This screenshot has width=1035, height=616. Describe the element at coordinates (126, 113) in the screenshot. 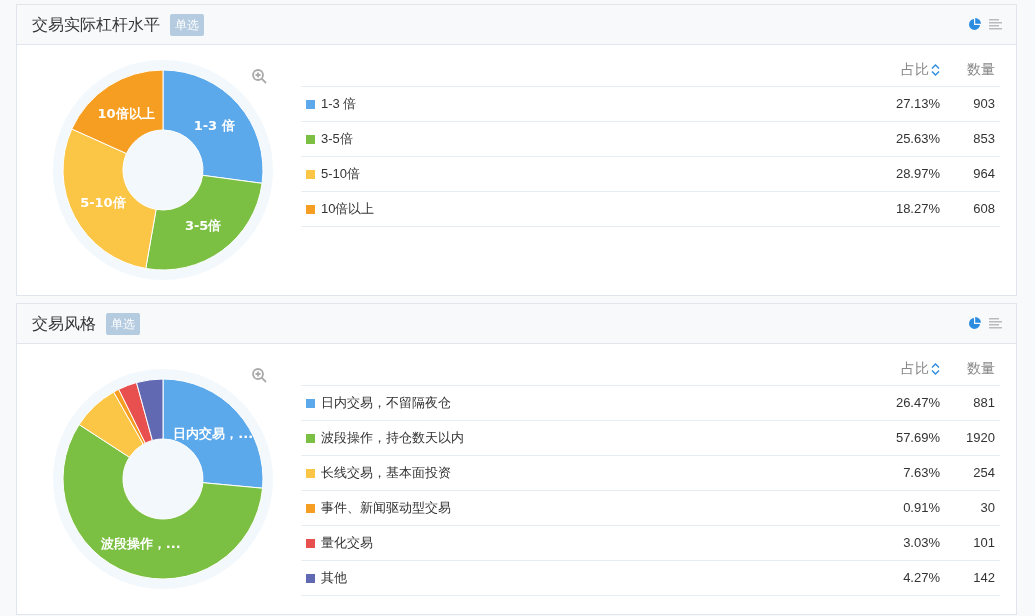

I see `slice-label: 10倍以上` at that location.